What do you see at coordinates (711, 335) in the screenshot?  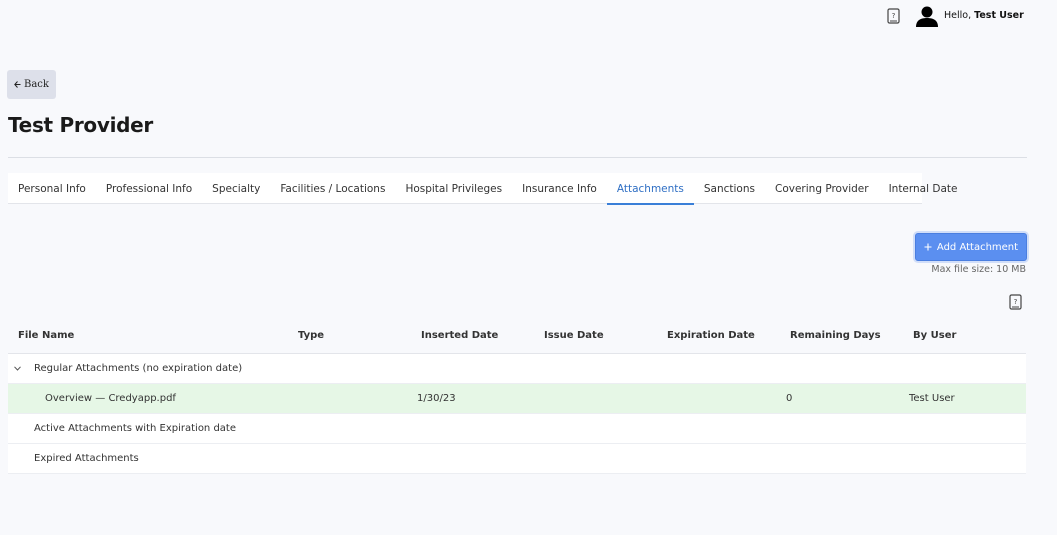 I see `column-header-expiration-date: Expiration Date` at bounding box center [711, 335].